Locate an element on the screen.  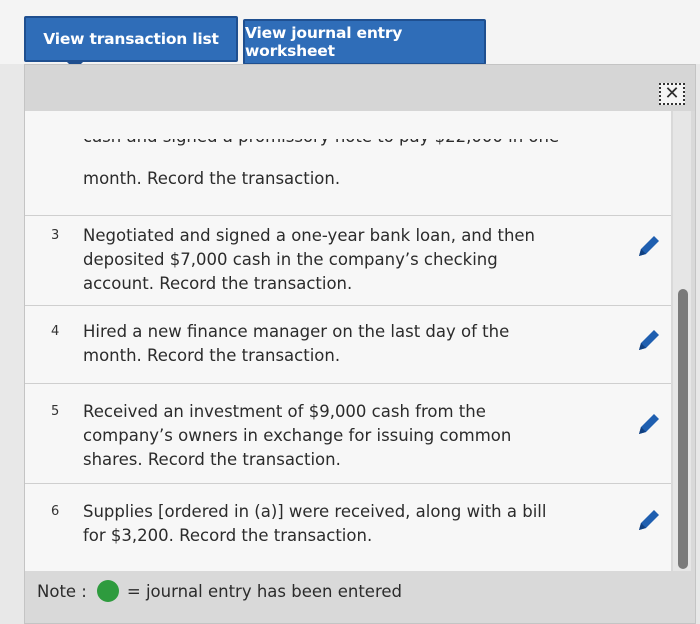
transaction-number: 3 is located at coordinates (55, 235).